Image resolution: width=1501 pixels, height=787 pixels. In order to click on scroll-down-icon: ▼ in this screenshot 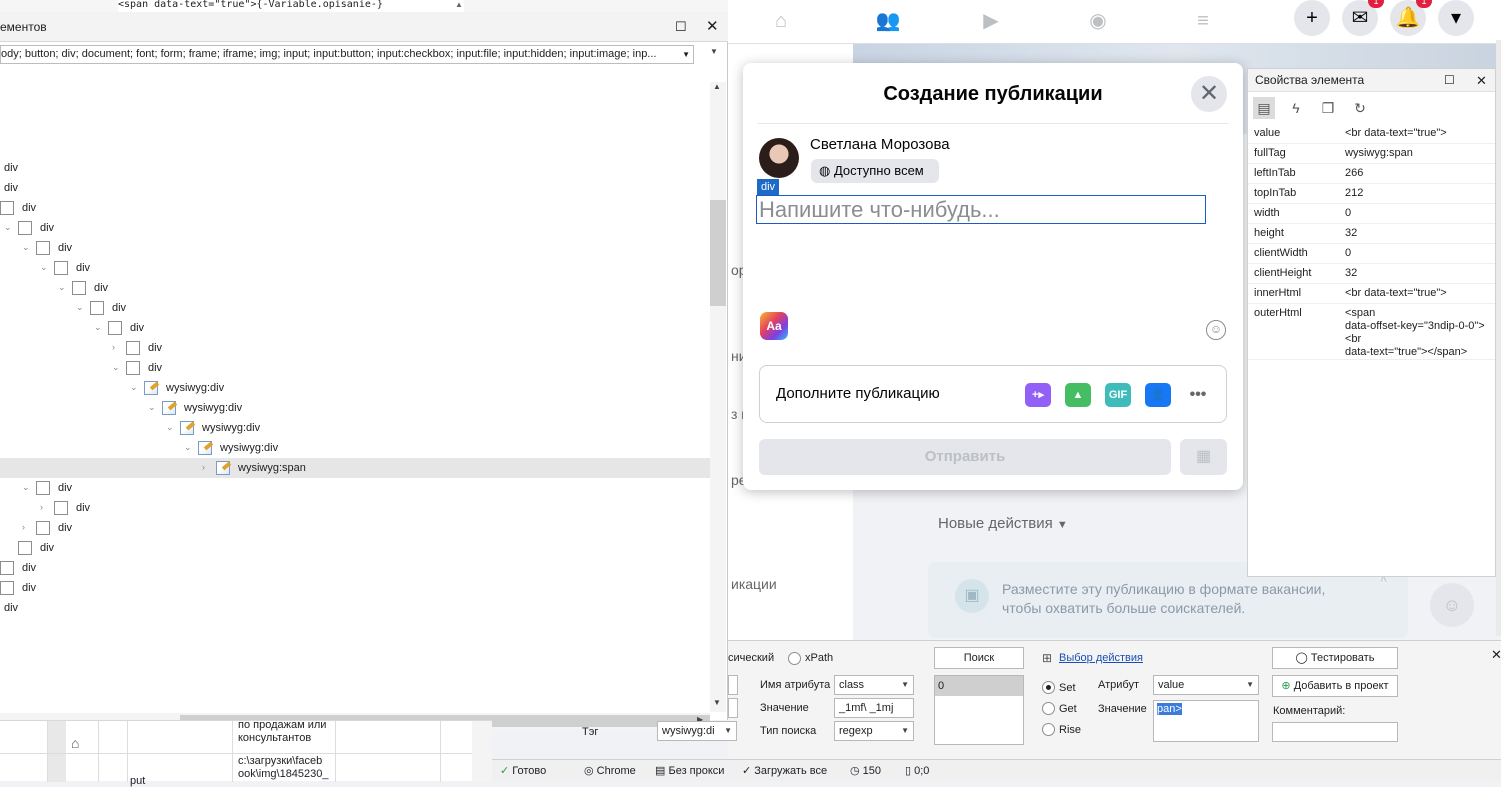, I will do `click(717, 702)`.